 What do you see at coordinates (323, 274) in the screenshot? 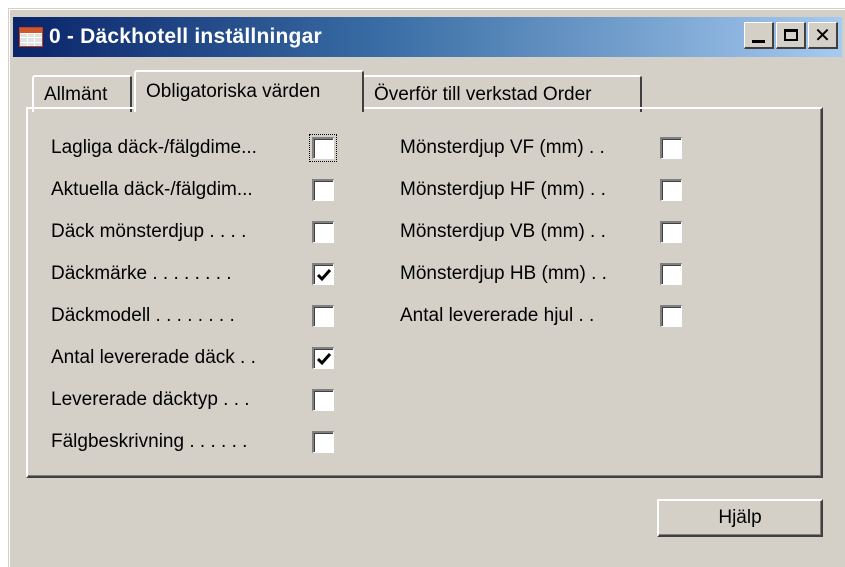
I see `dackmarke-checkbox` at bounding box center [323, 274].